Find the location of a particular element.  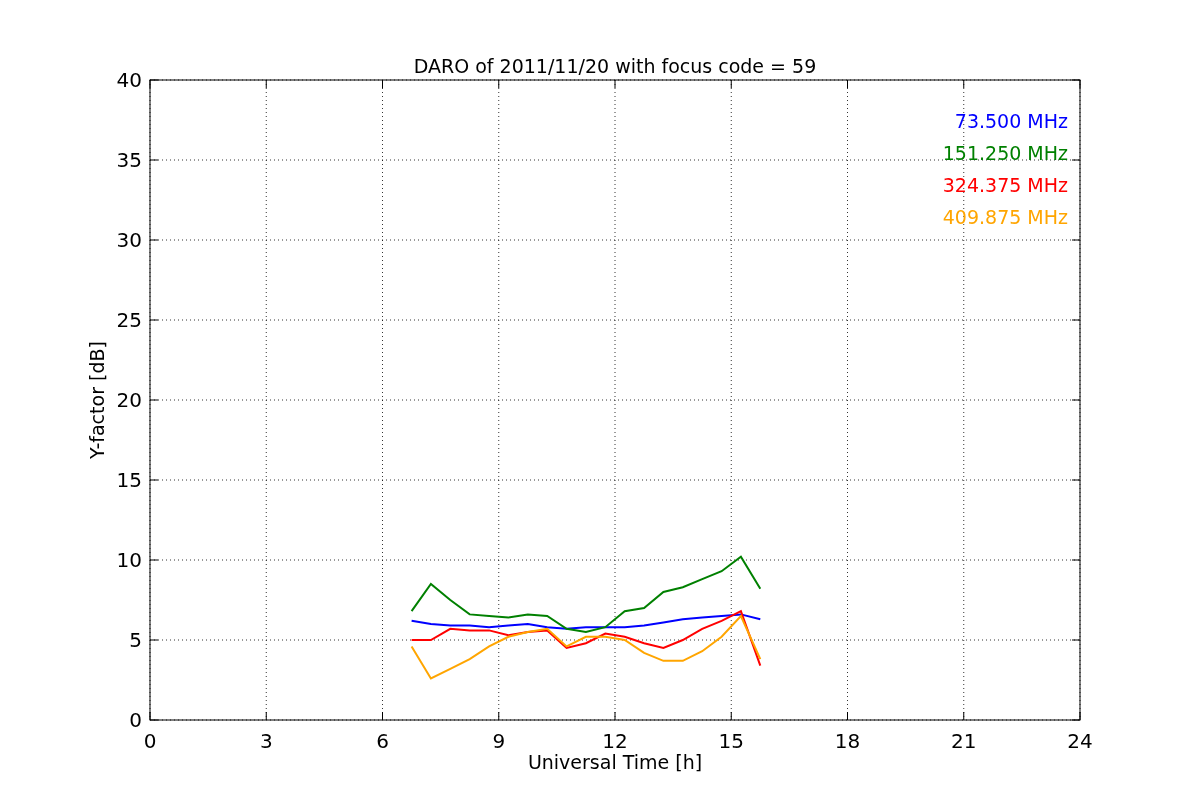

legend-label: 409.875 MHz is located at coordinates (1005, 217).